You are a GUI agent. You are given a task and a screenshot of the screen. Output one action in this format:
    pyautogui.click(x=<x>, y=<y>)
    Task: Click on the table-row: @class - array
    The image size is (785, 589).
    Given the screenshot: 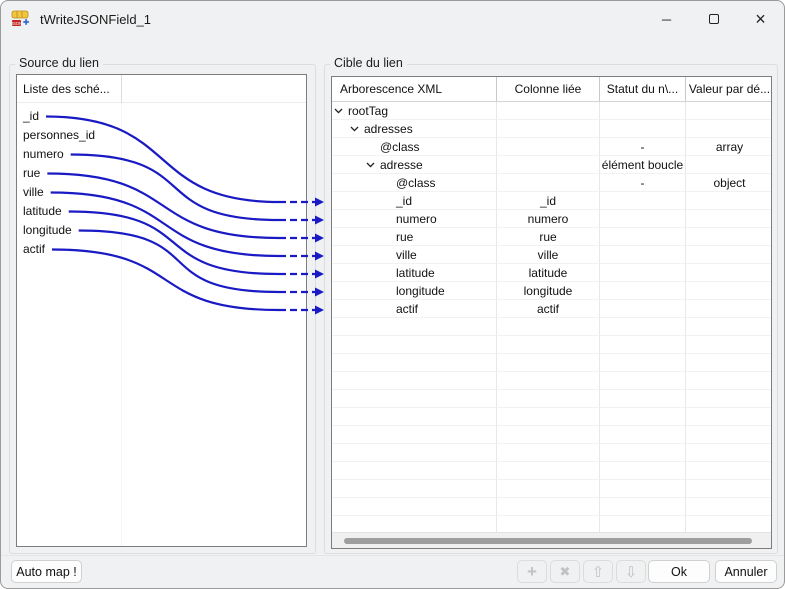 What is the action you would take?
    pyautogui.click(x=551, y=147)
    